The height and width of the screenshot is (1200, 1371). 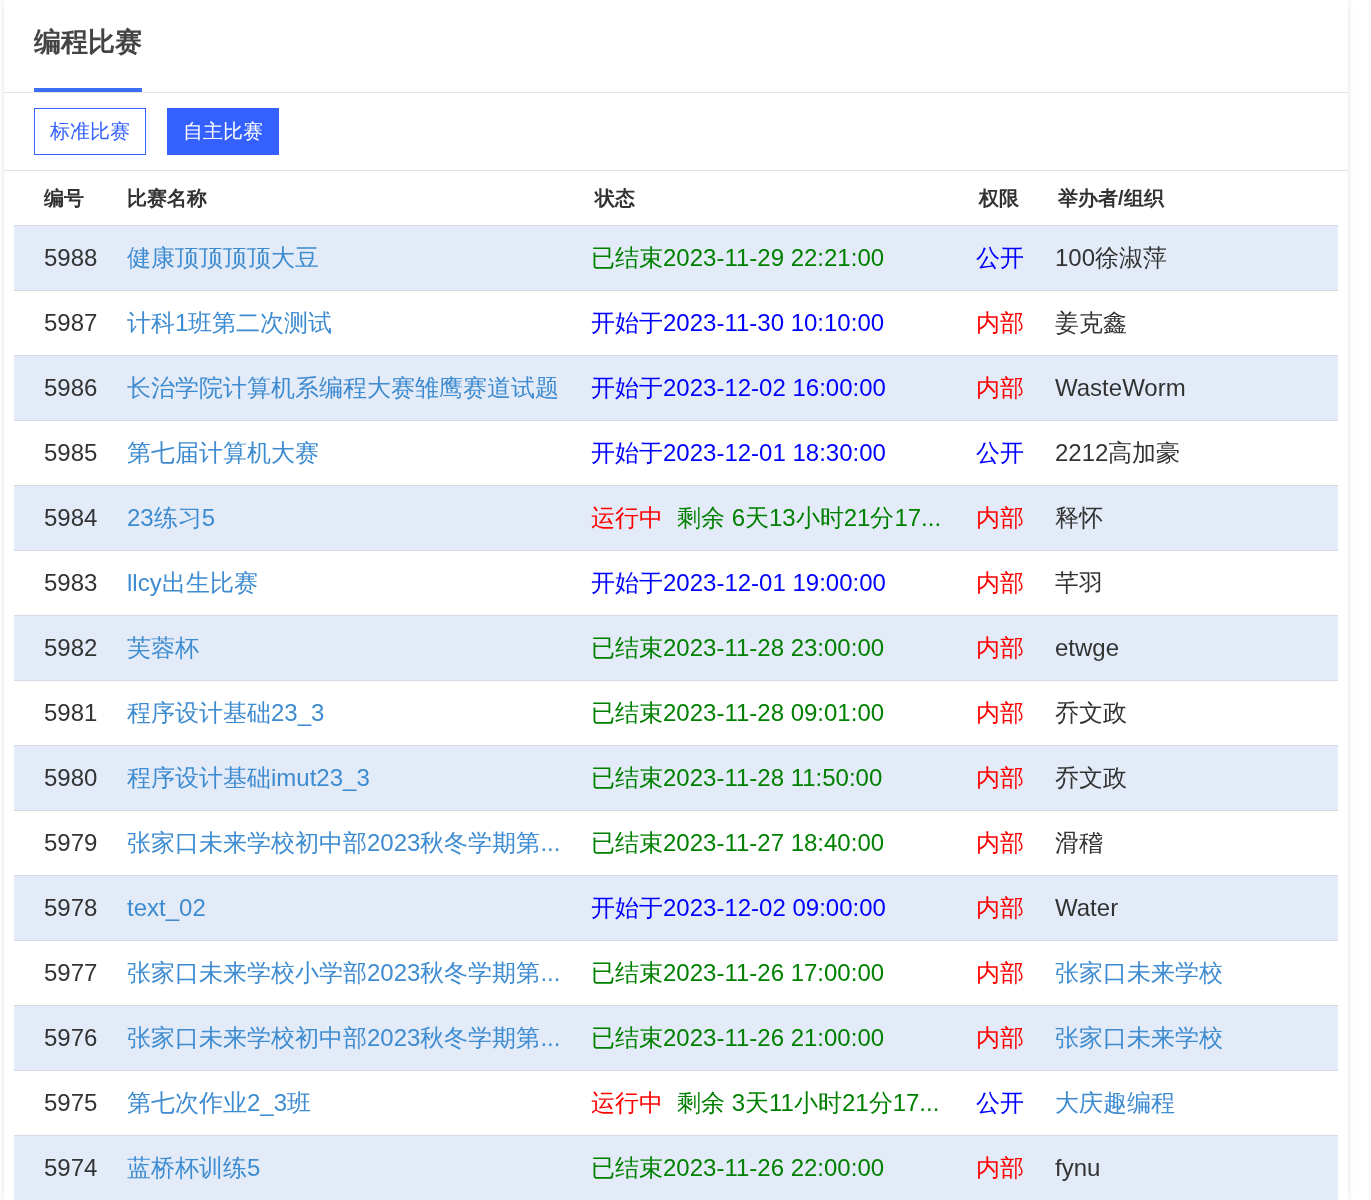 I want to click on organizer-name: WasteWorm, so click(x=1120, y=388).